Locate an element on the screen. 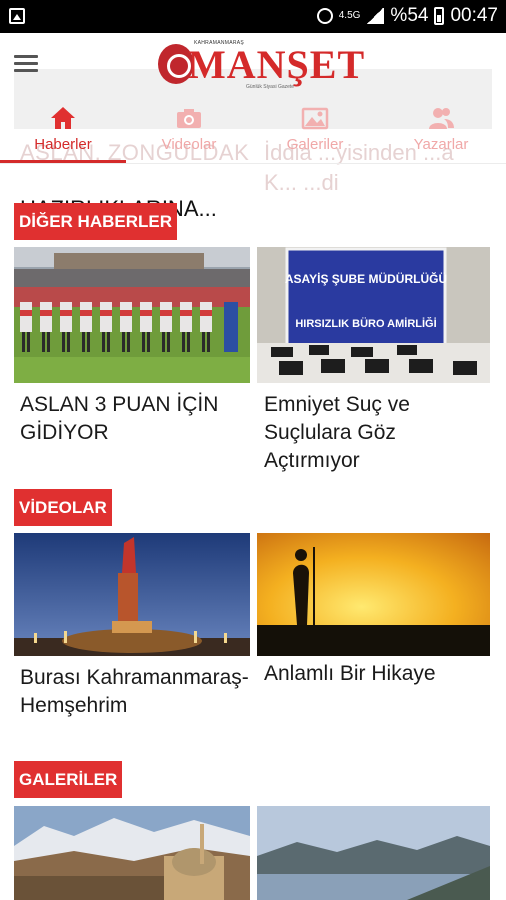 Image resolution: width=506 pixels, height=900 pixels. tab-divider is located at coordinates (253, 163).